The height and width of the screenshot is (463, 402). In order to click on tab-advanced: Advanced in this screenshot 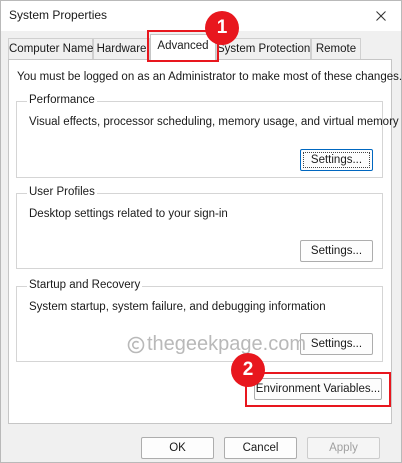, I will do `click(183, 47)`.